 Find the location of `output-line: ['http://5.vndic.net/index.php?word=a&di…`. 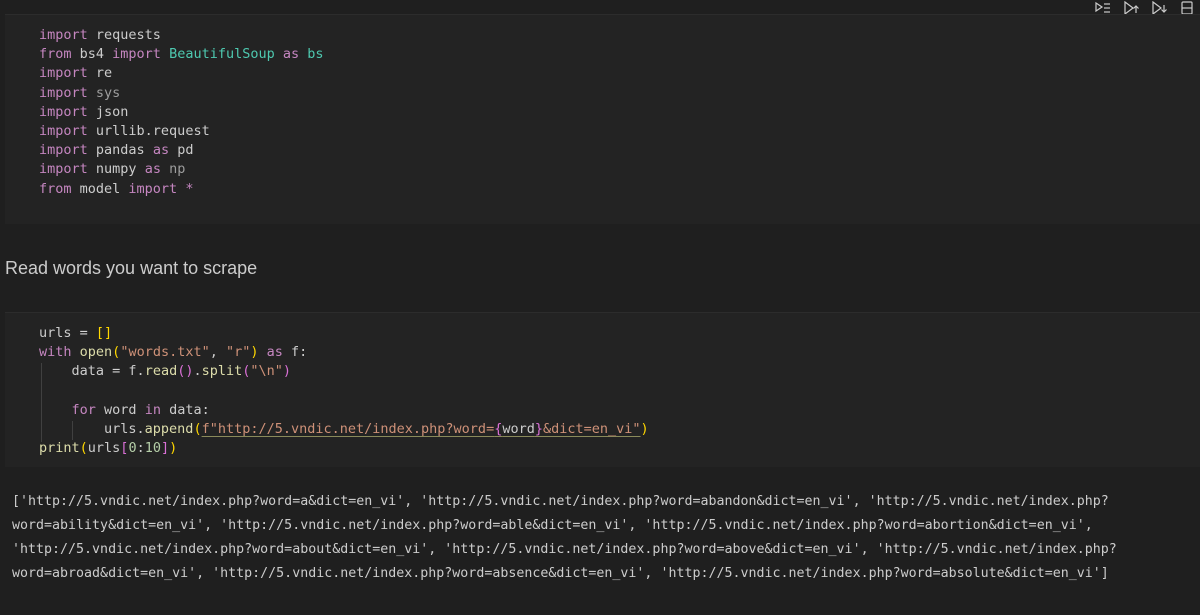

output-line: ['http://5.vndic.net/index.php?word=a&di… is located at coordinates (560, 501).